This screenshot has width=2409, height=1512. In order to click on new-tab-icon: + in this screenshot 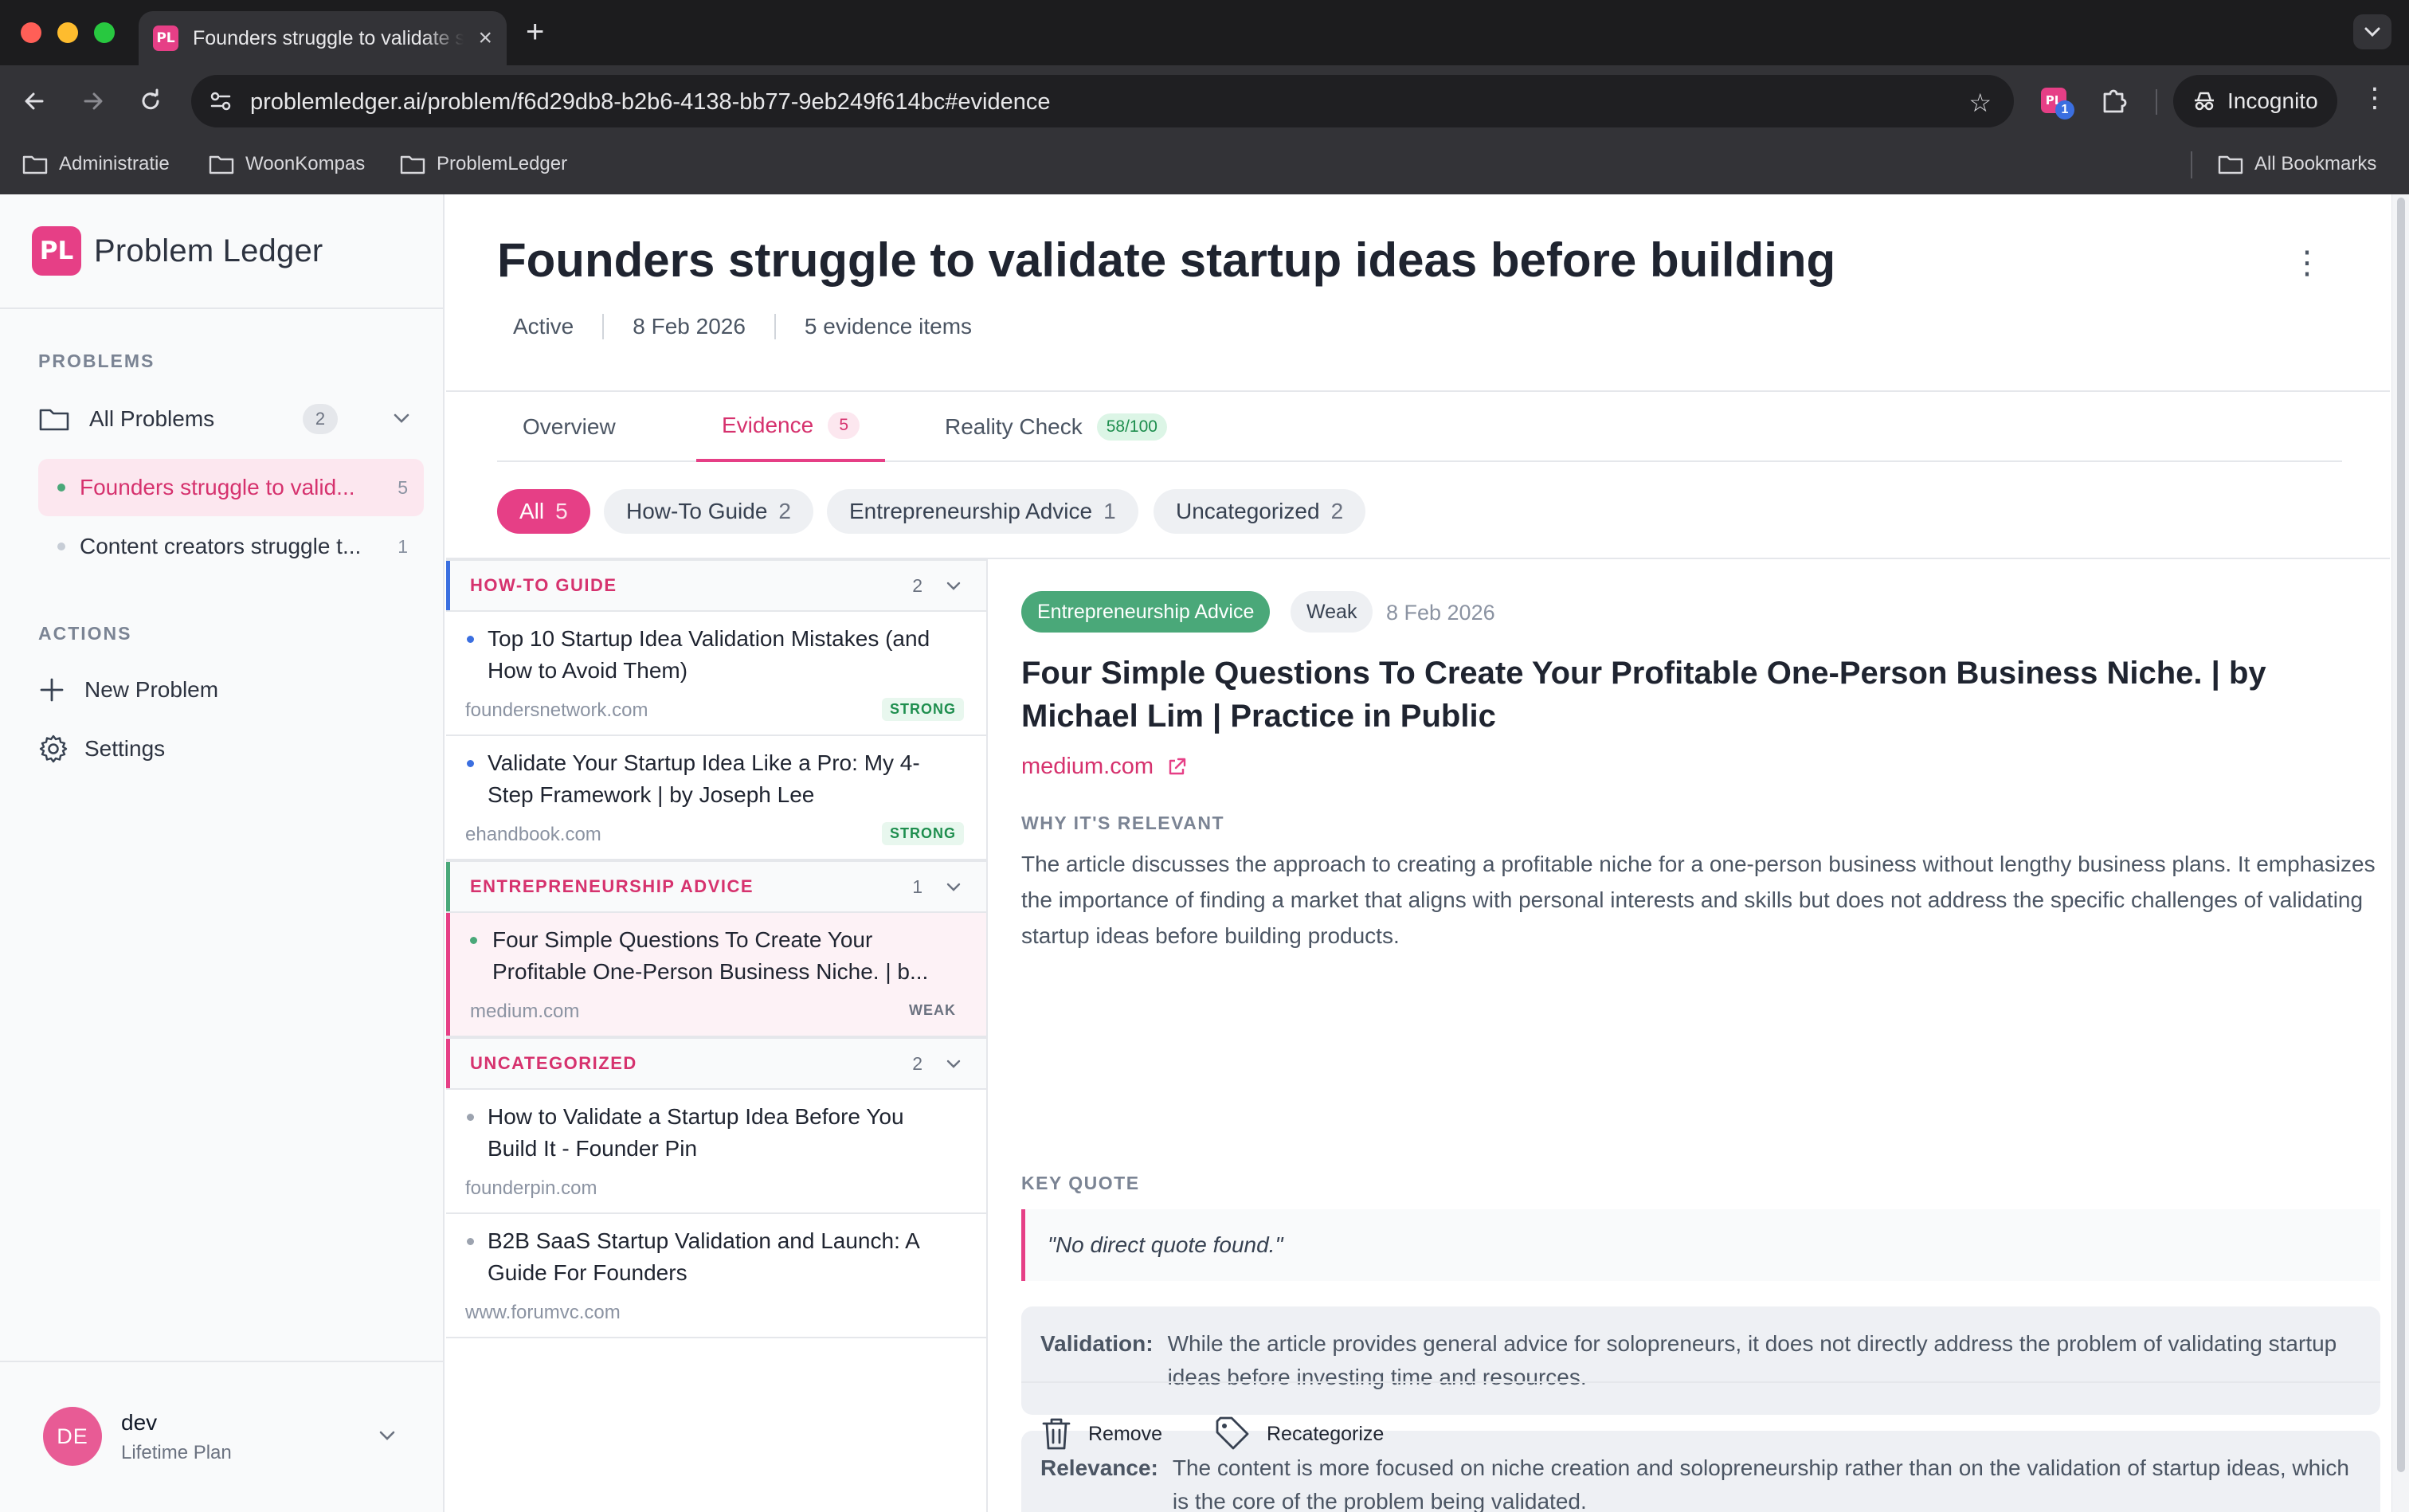, I will do `click(535, 32)`.